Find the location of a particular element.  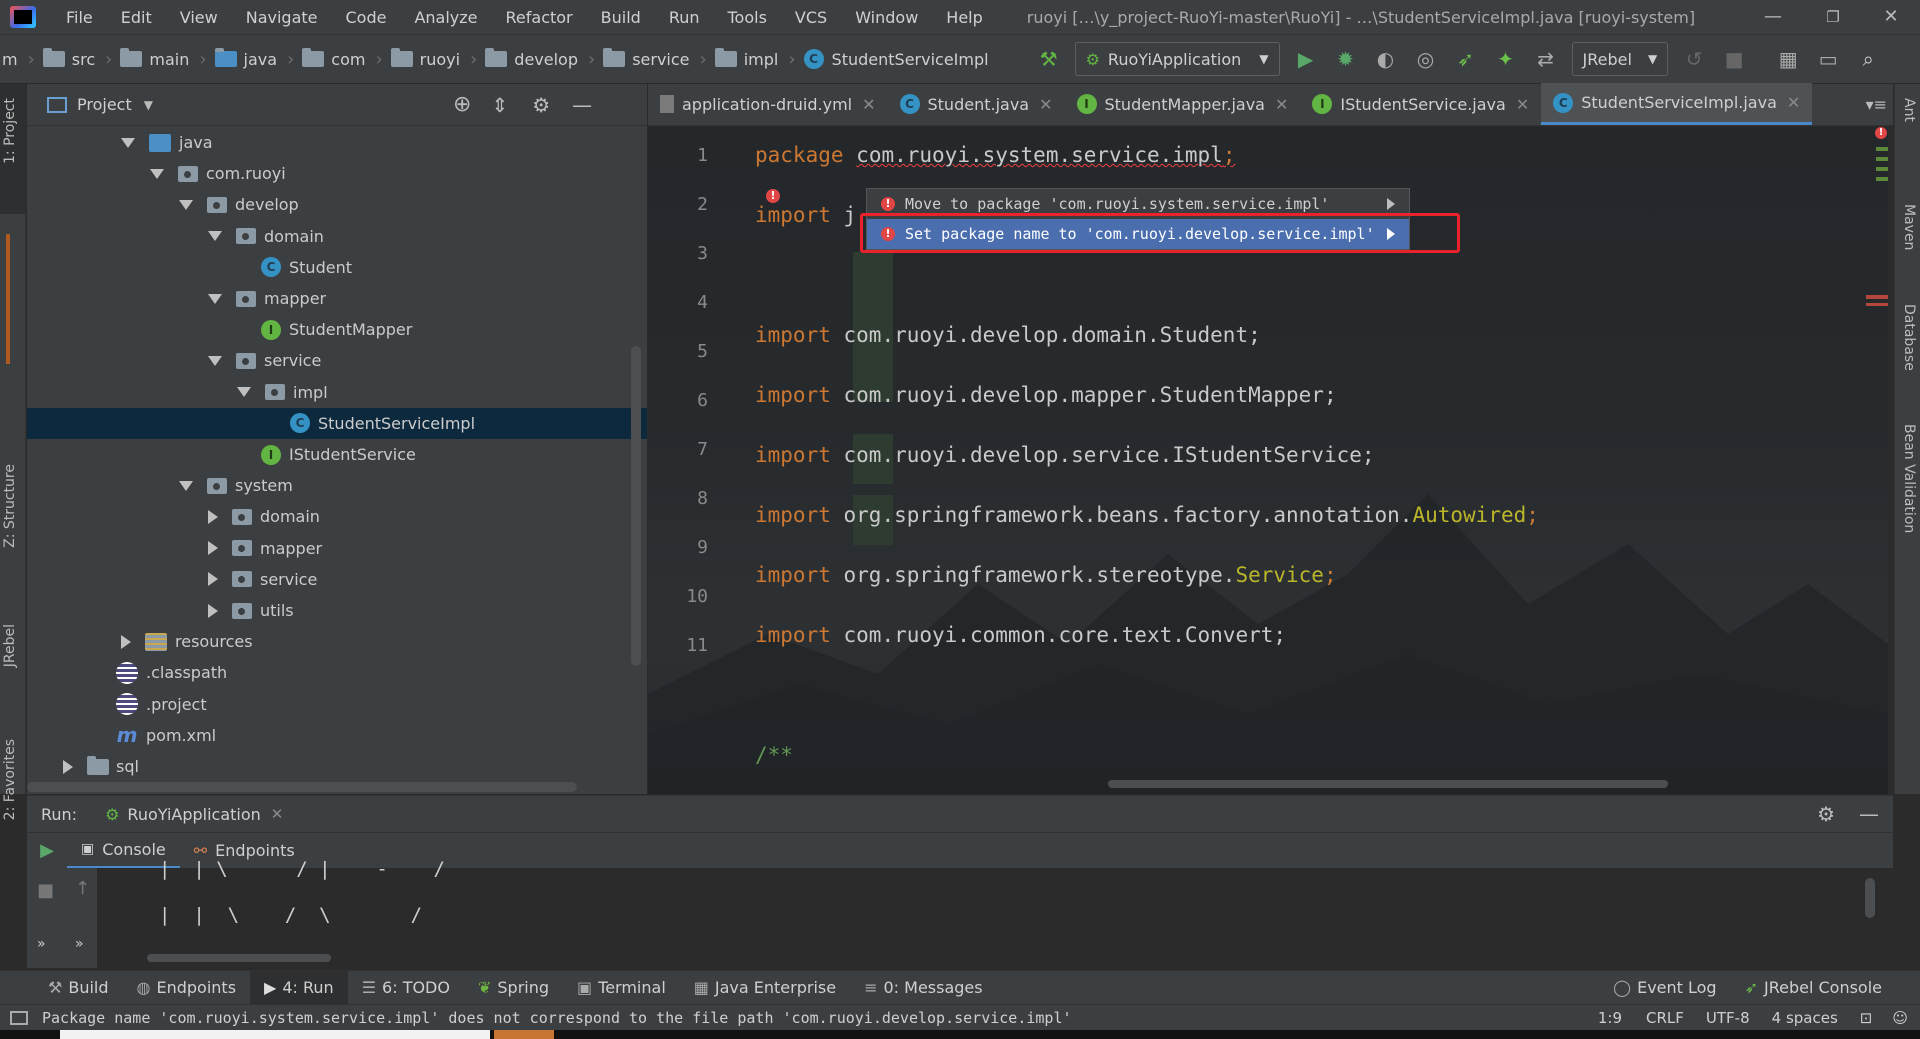

inspector-icon: ☺ is located at coordinates (1900, 1018).